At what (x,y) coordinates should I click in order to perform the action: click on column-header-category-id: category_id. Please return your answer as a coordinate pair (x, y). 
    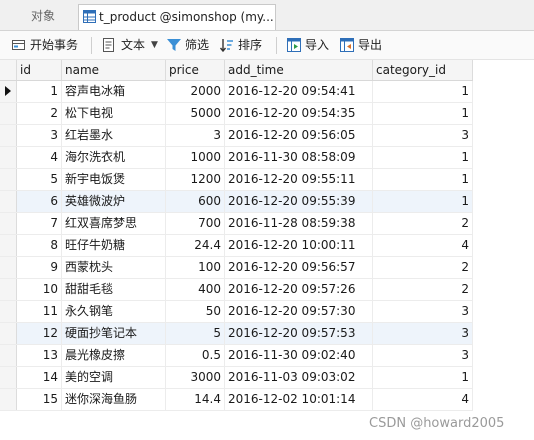
    Looking at the image, I should click on (423, 70).